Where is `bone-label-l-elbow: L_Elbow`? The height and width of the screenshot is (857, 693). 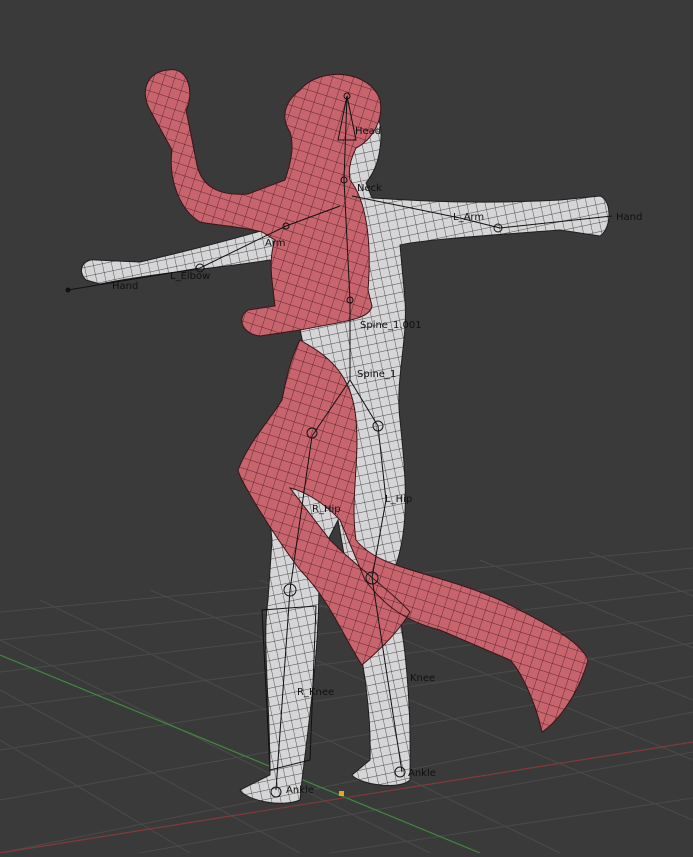 bone-label-l-elbow: L_Elbow is located at coordinates (190, 276).